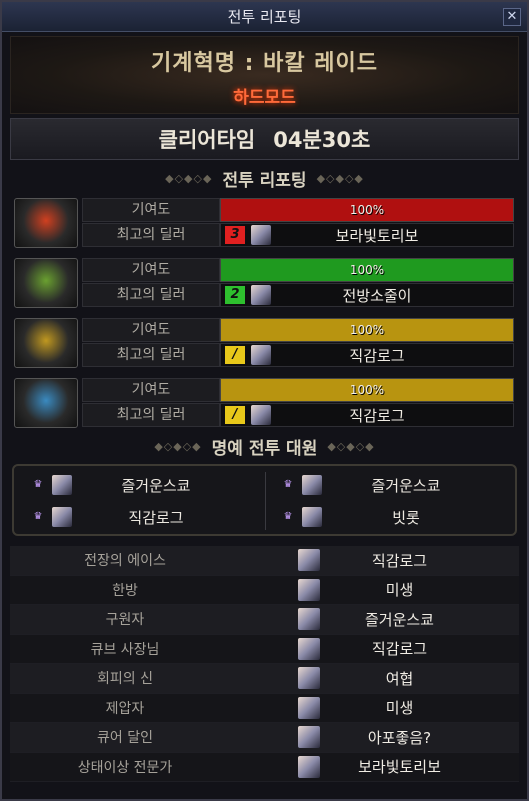  I want to click on top-dealer-name: 직감로그, so click(377, 415).